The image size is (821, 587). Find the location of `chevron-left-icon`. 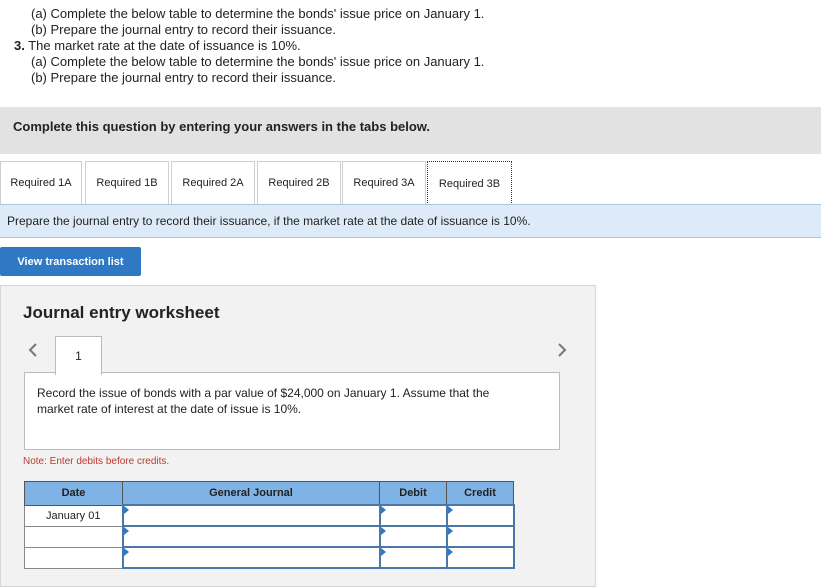

chevron-left-icon is located at coordinates (33, 350).